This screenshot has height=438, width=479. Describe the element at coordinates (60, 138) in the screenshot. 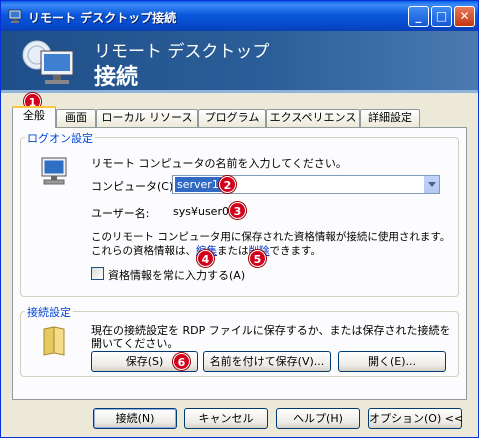

I see `logon-settings-label: ログオン設定` at that location.